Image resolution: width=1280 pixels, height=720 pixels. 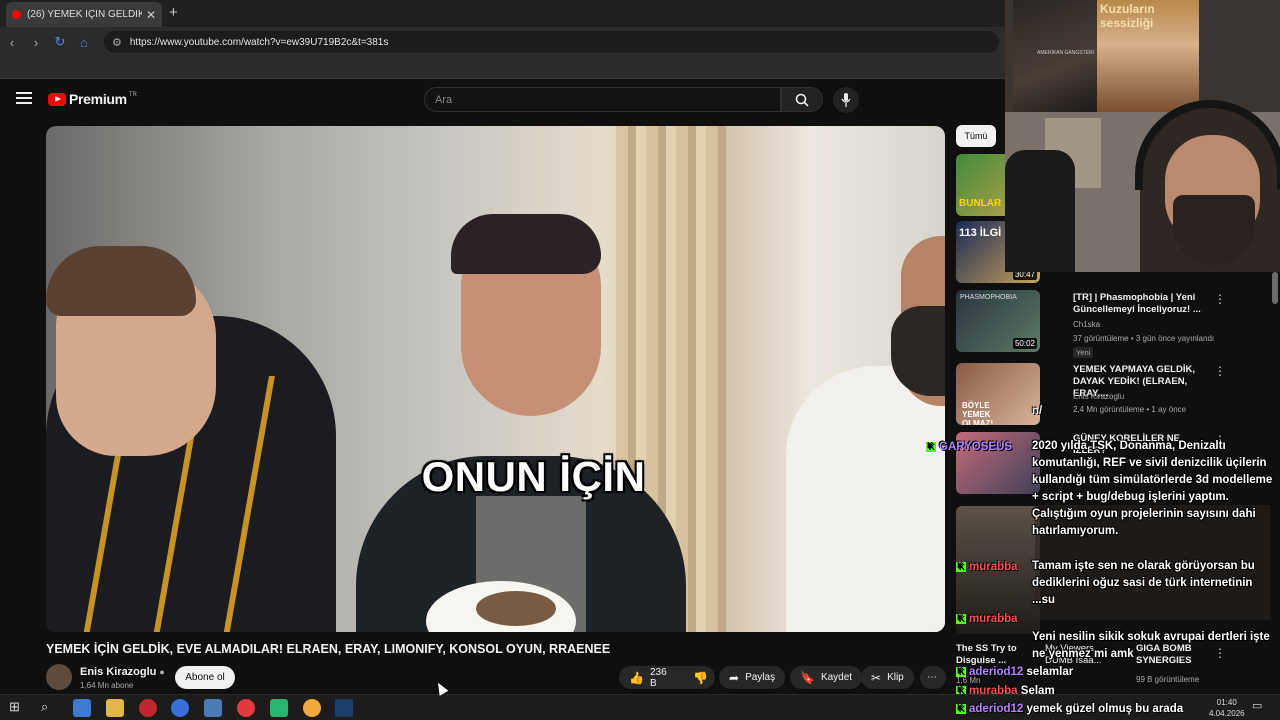 What do you see at coordinates (636, 677) in the screenshot?
I see `thumbs-up-icon: 👍` at bounding box center [636, 677].